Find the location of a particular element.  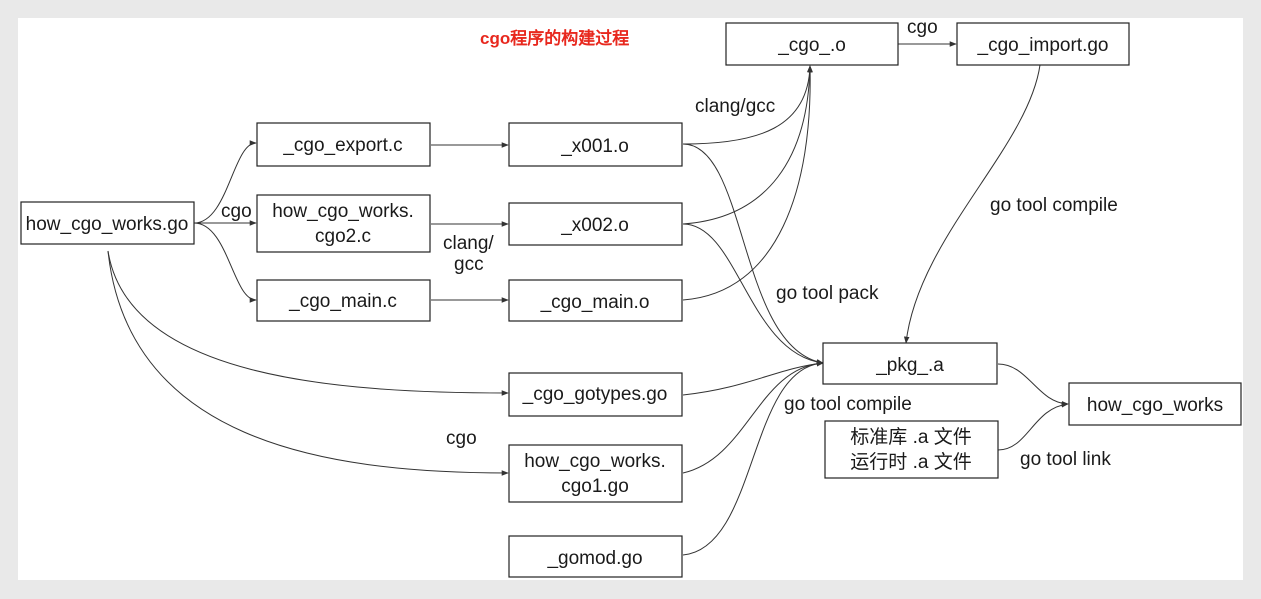

svg-text: how_cgo_works is located at coordinates (1155, 405).